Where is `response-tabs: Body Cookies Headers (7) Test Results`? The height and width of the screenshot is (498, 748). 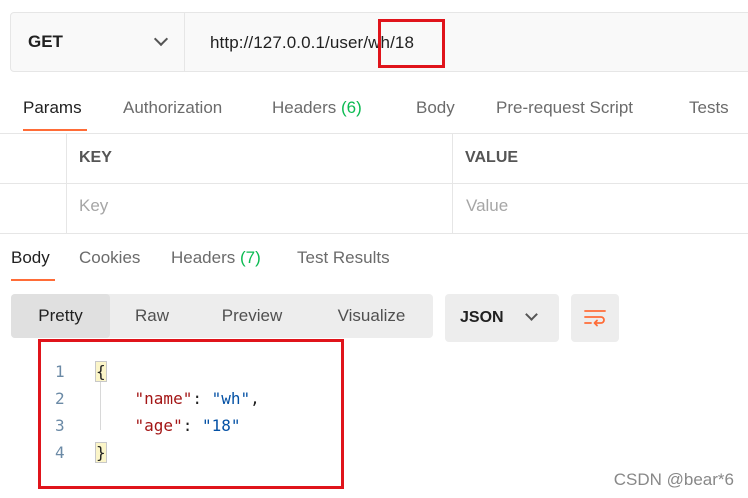 response-tabs: Body Cookies Headers (7) Test Results is located at coordinates (374, 260).